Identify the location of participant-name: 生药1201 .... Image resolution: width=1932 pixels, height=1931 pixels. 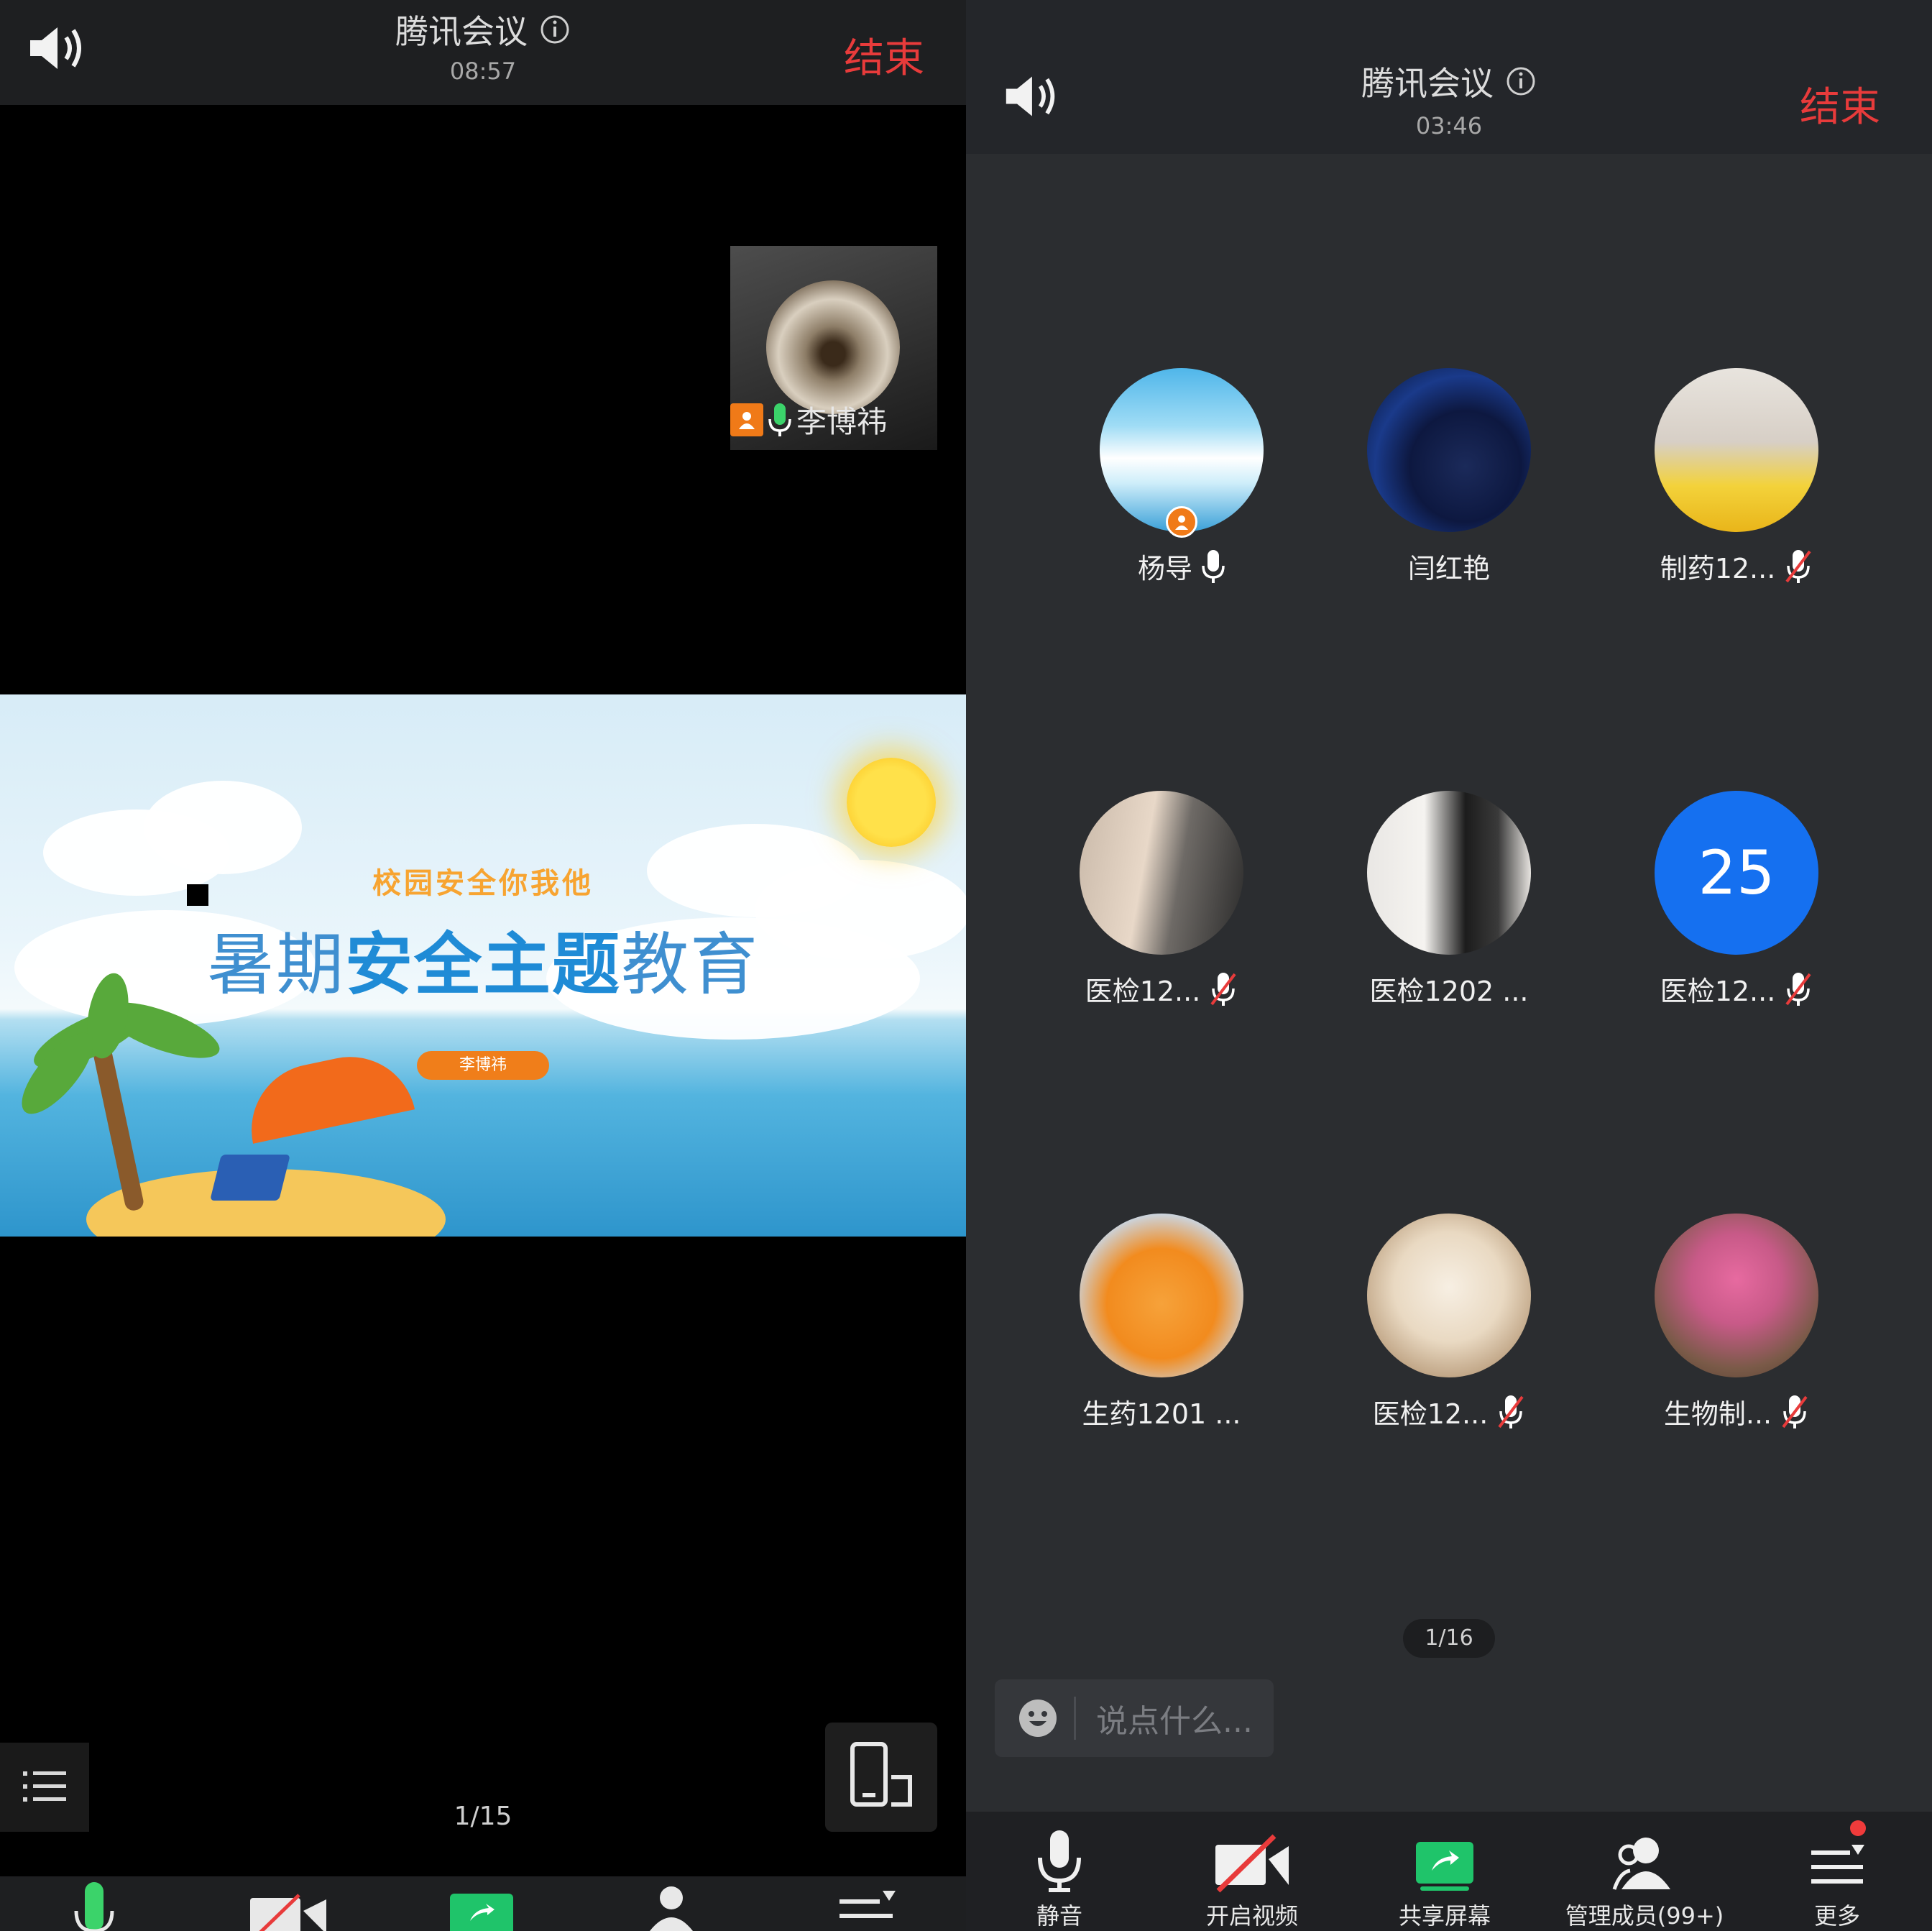
(1161, 1414).